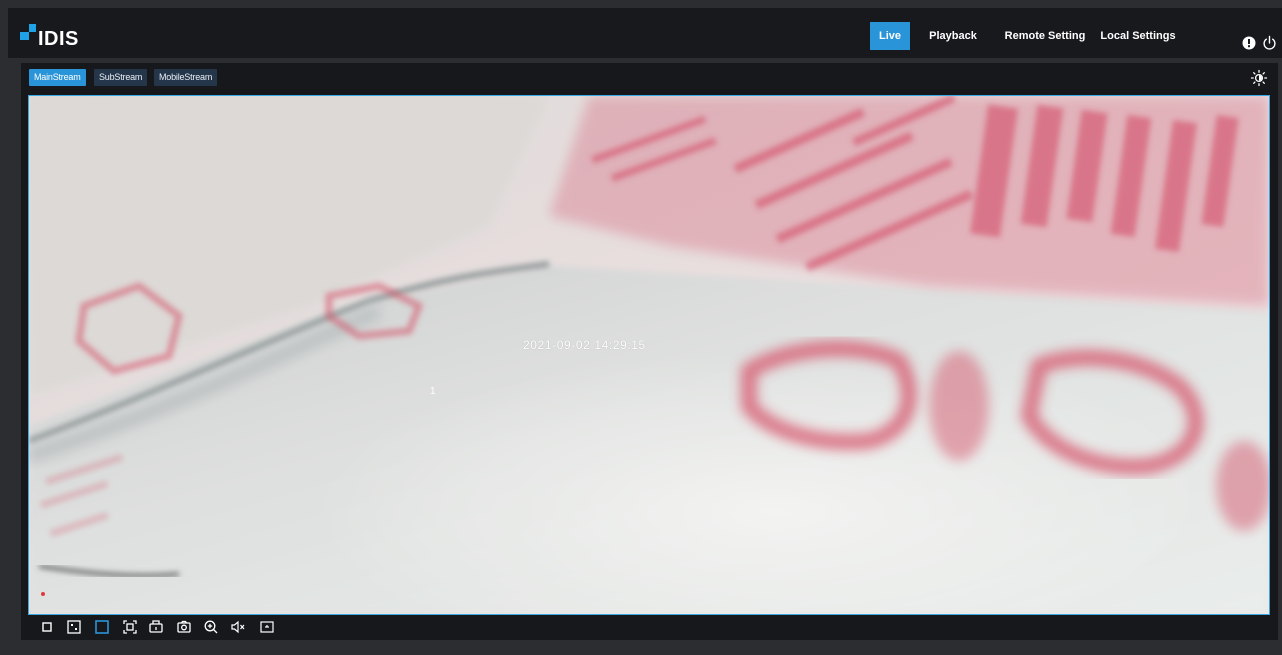  I want to click on idis-logo: IDIS, so click(60, 34).